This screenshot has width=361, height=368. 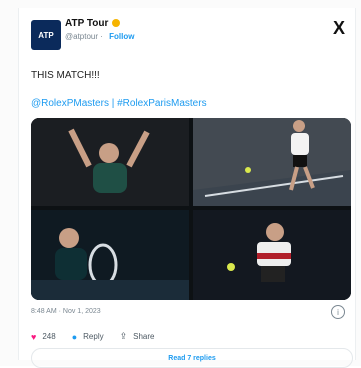 I want to click on player-forehand-image, so click(x=272, y=255).